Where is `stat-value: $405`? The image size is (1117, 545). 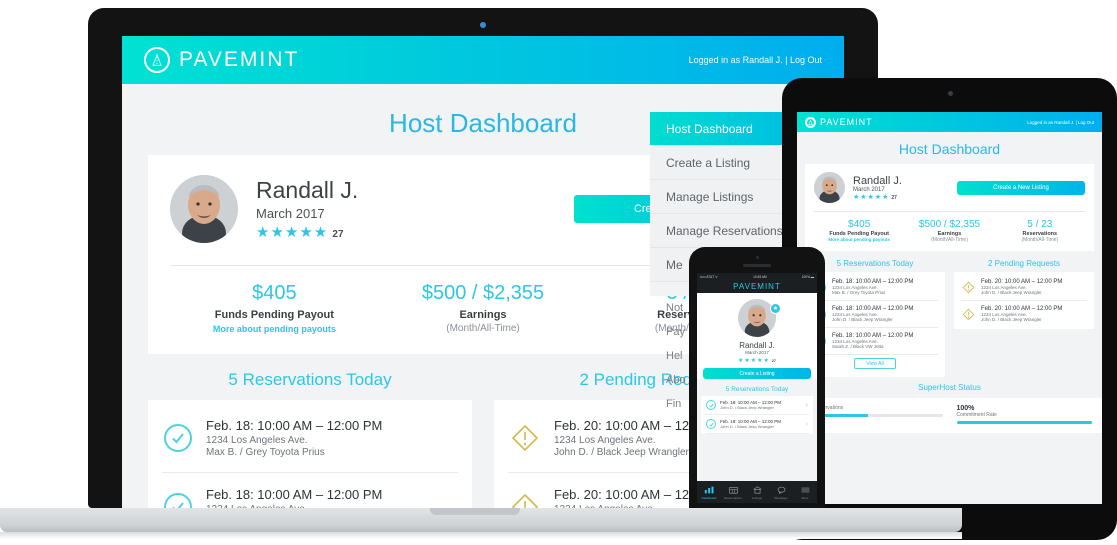 stat-value: $405 is located at coordinates (859, 224).